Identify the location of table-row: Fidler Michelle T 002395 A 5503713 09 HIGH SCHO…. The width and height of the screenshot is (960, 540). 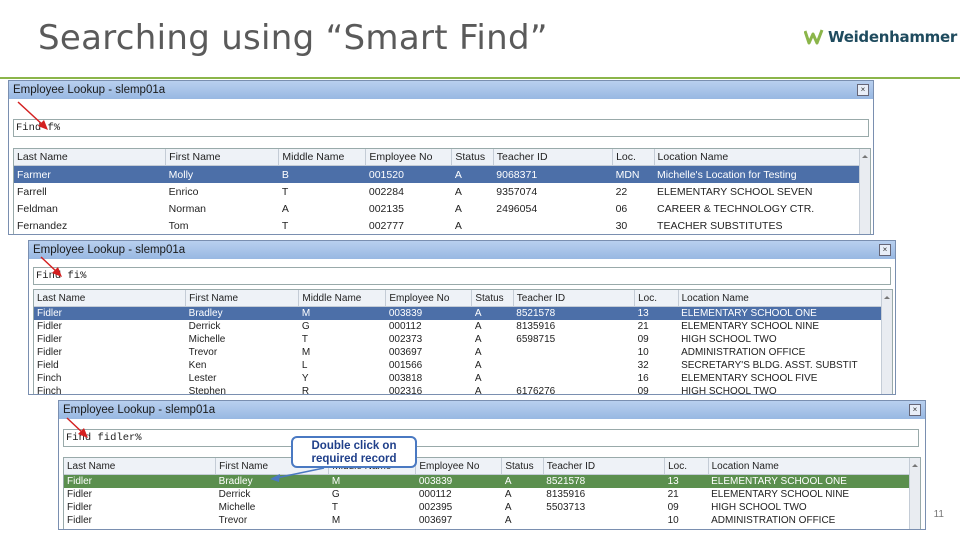
(492, 507).